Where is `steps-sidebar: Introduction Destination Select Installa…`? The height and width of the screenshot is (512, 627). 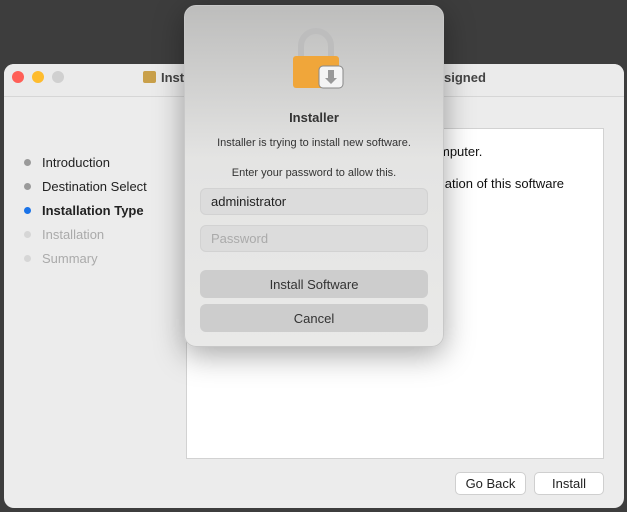 steps-sidebar: Introduction Destination Select Installa… is located at coordinates (85, 210).